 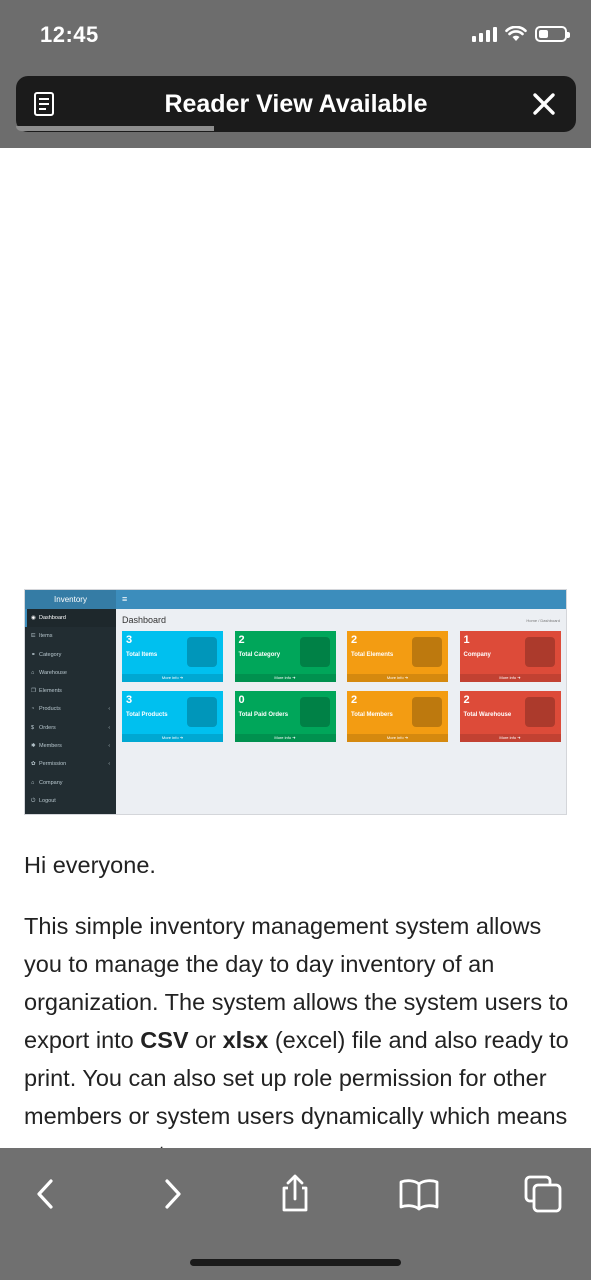 I want to click on admin-sidebar-item-icon: $, so click(x=33, y=727).